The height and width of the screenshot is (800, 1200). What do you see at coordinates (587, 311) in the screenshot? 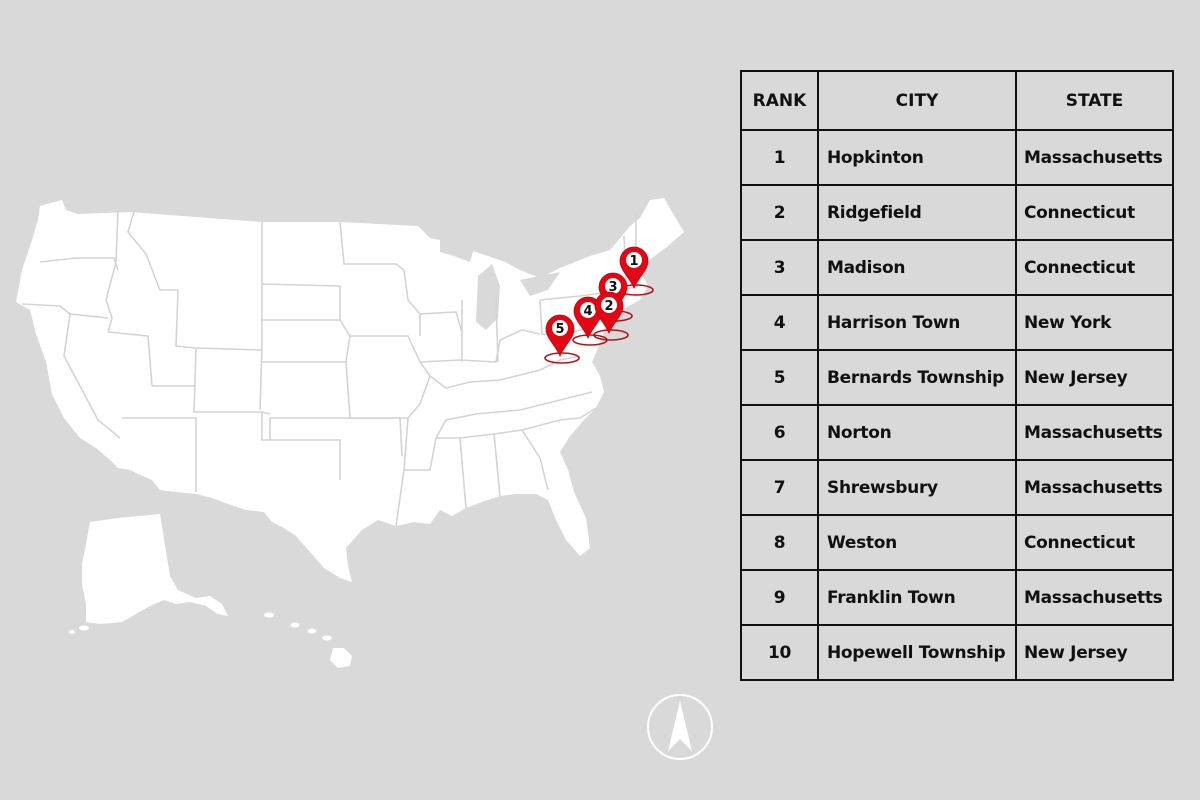
I see `pin-number: 4` at bounding box center [587, 311].